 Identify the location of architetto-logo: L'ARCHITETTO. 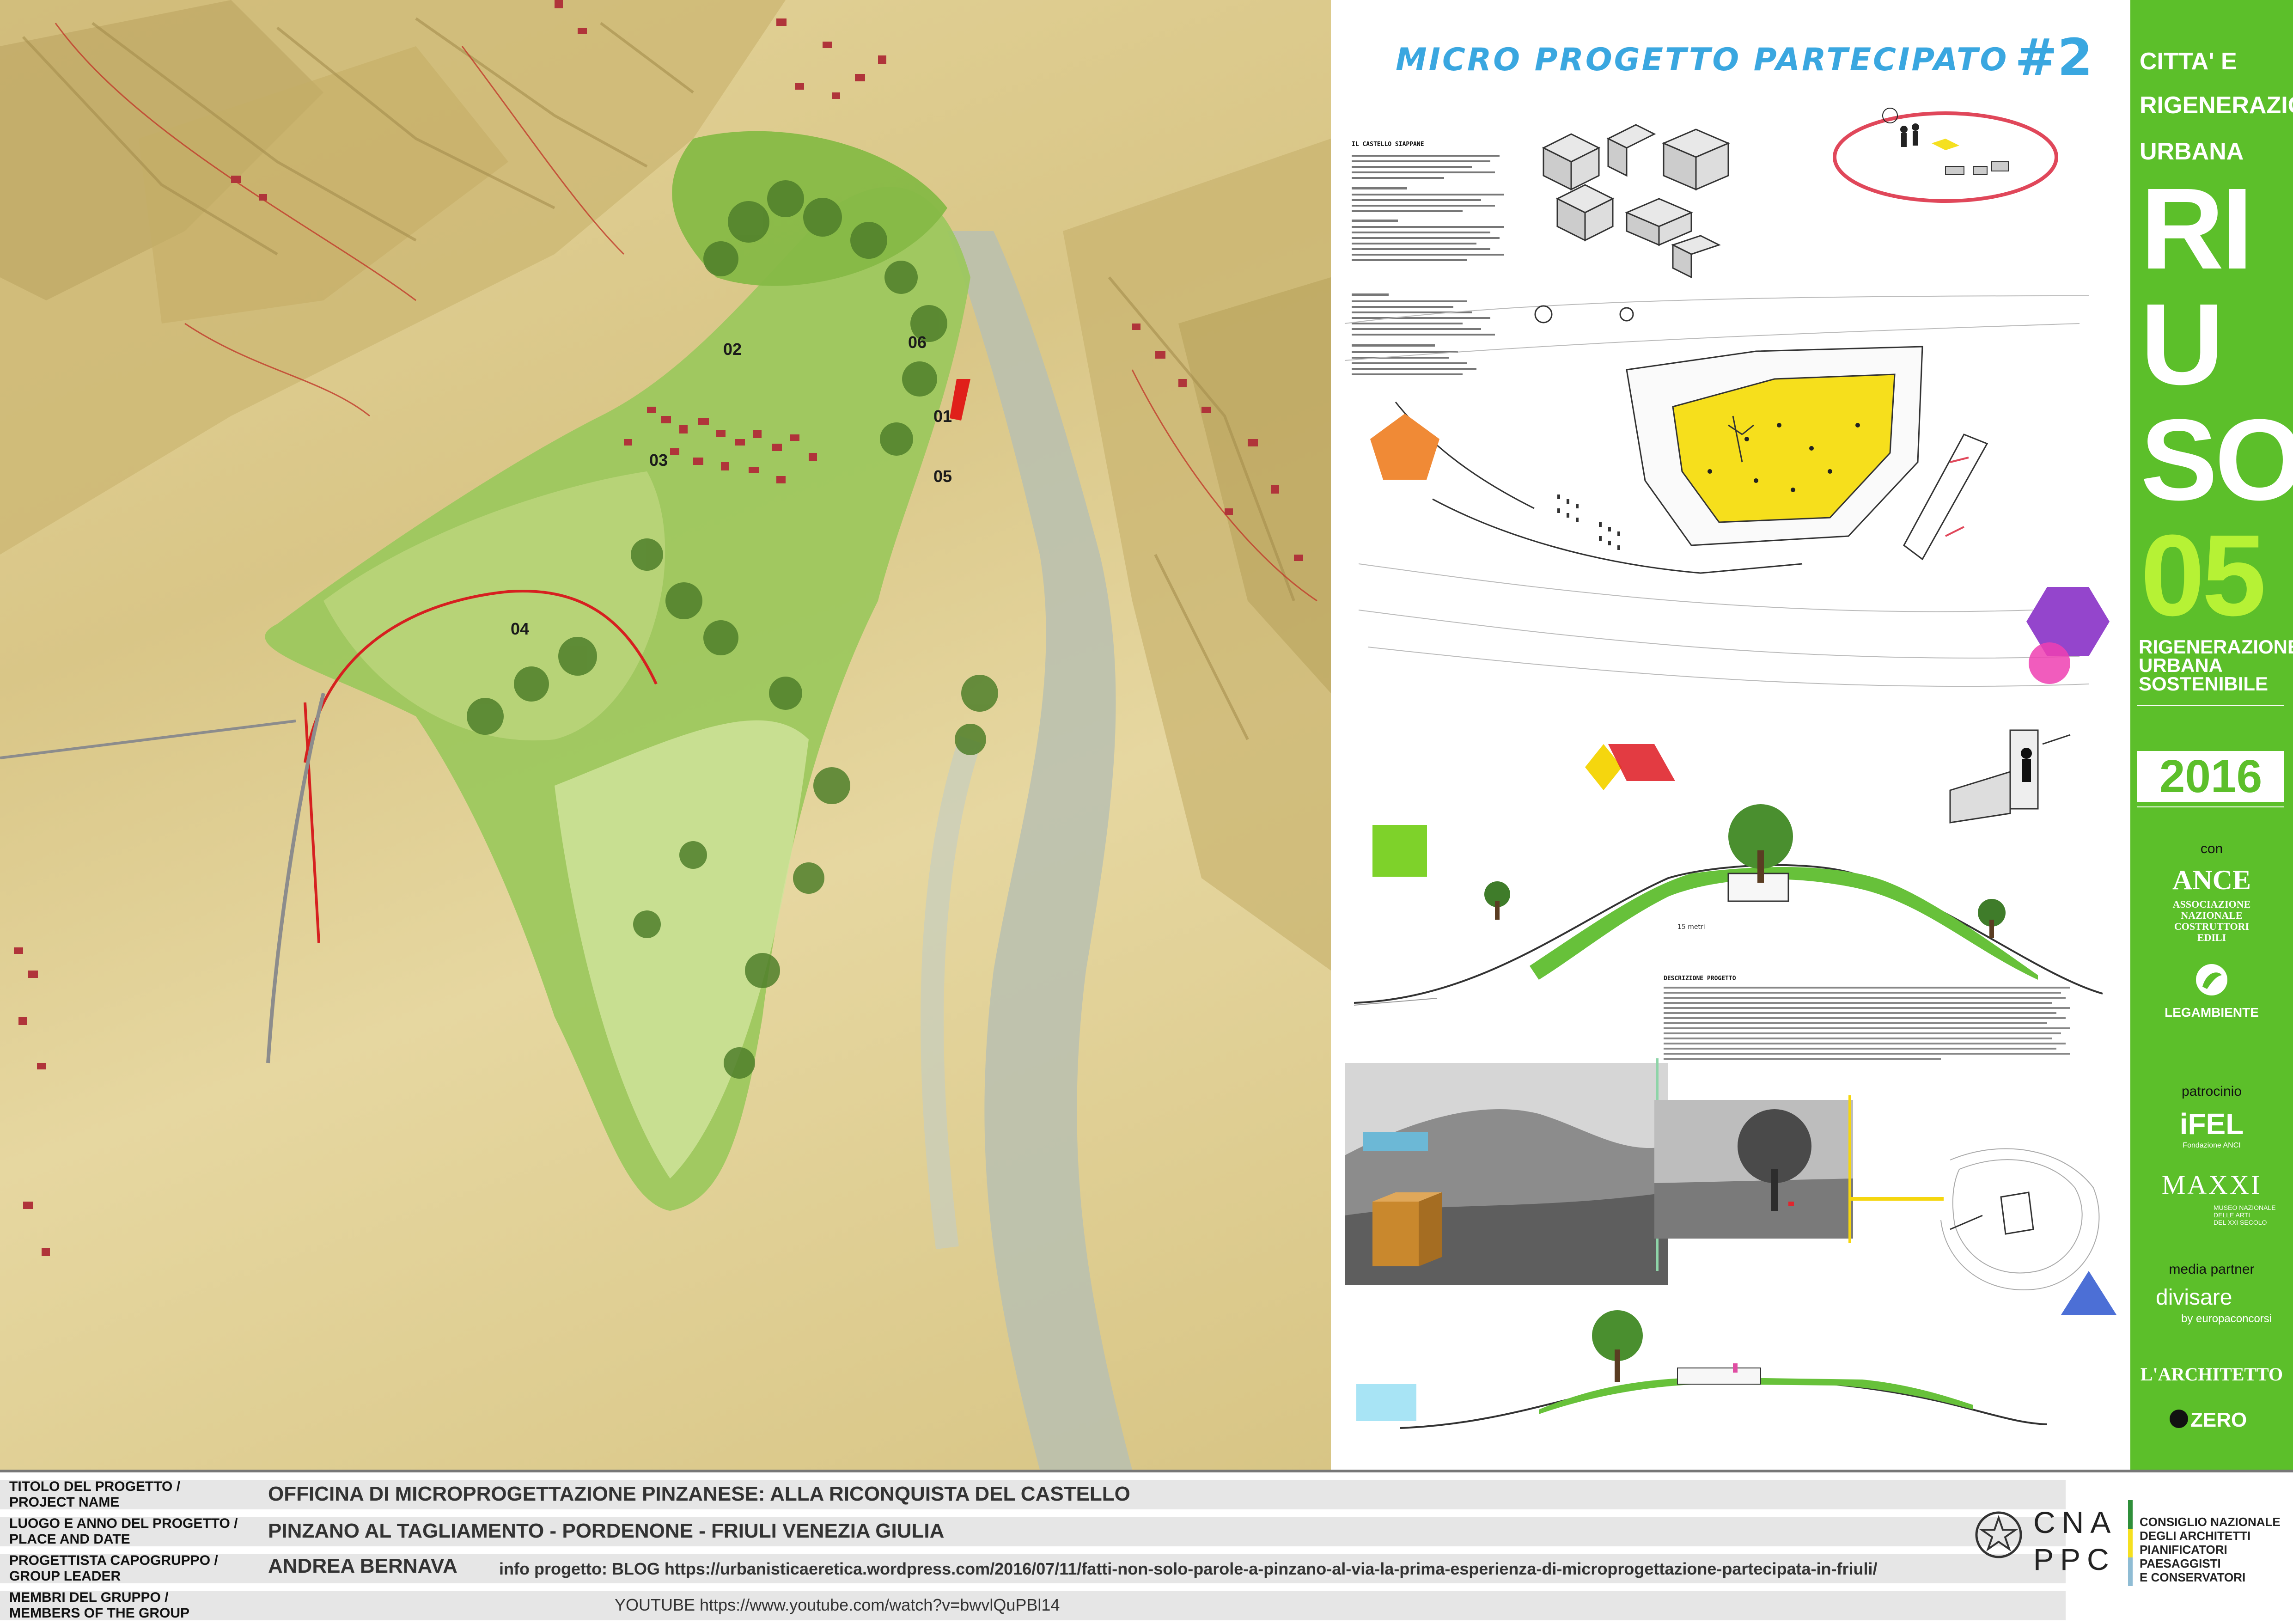
(2211, 1374).